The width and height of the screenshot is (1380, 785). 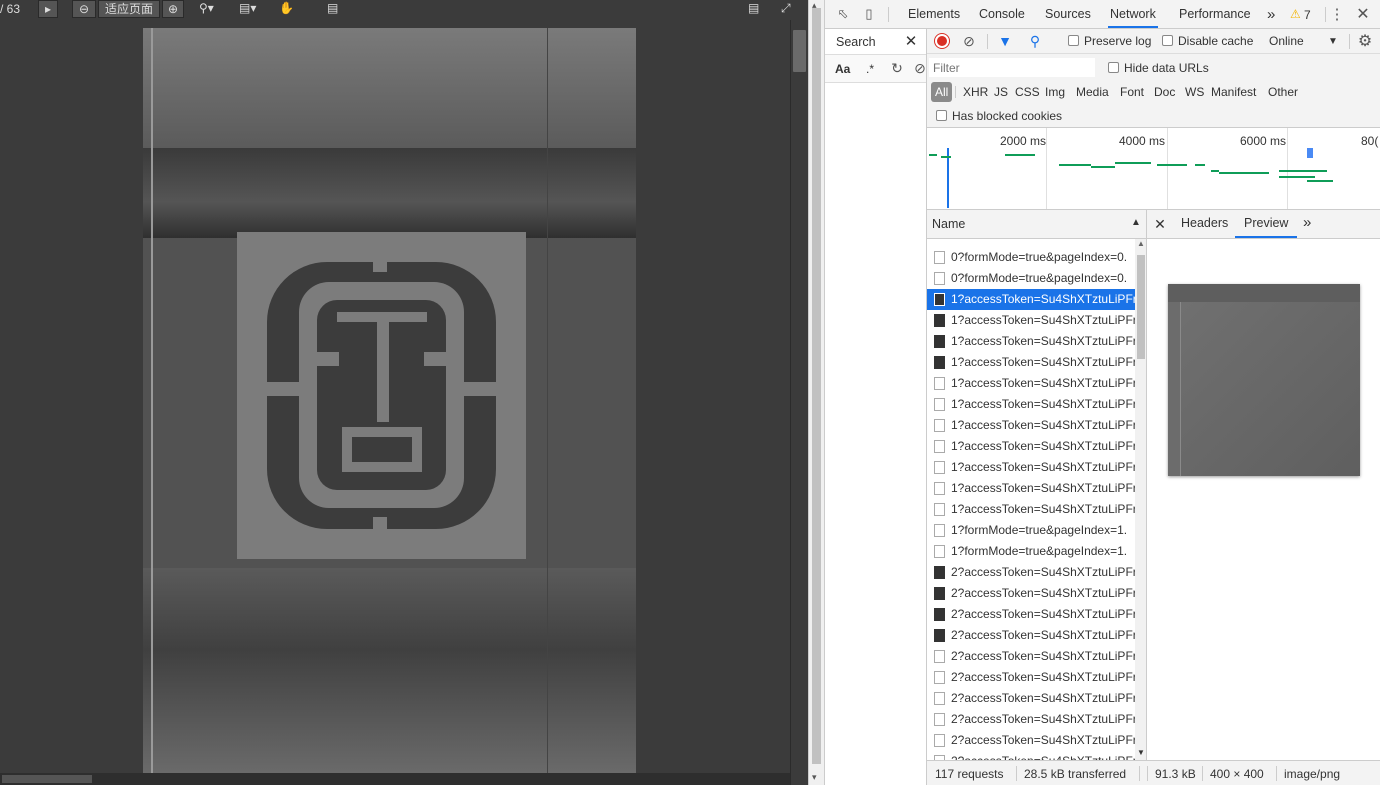 I want to click on request-name: 0?formMode=true&pageIndex=0., so click(x=1039, y=257).